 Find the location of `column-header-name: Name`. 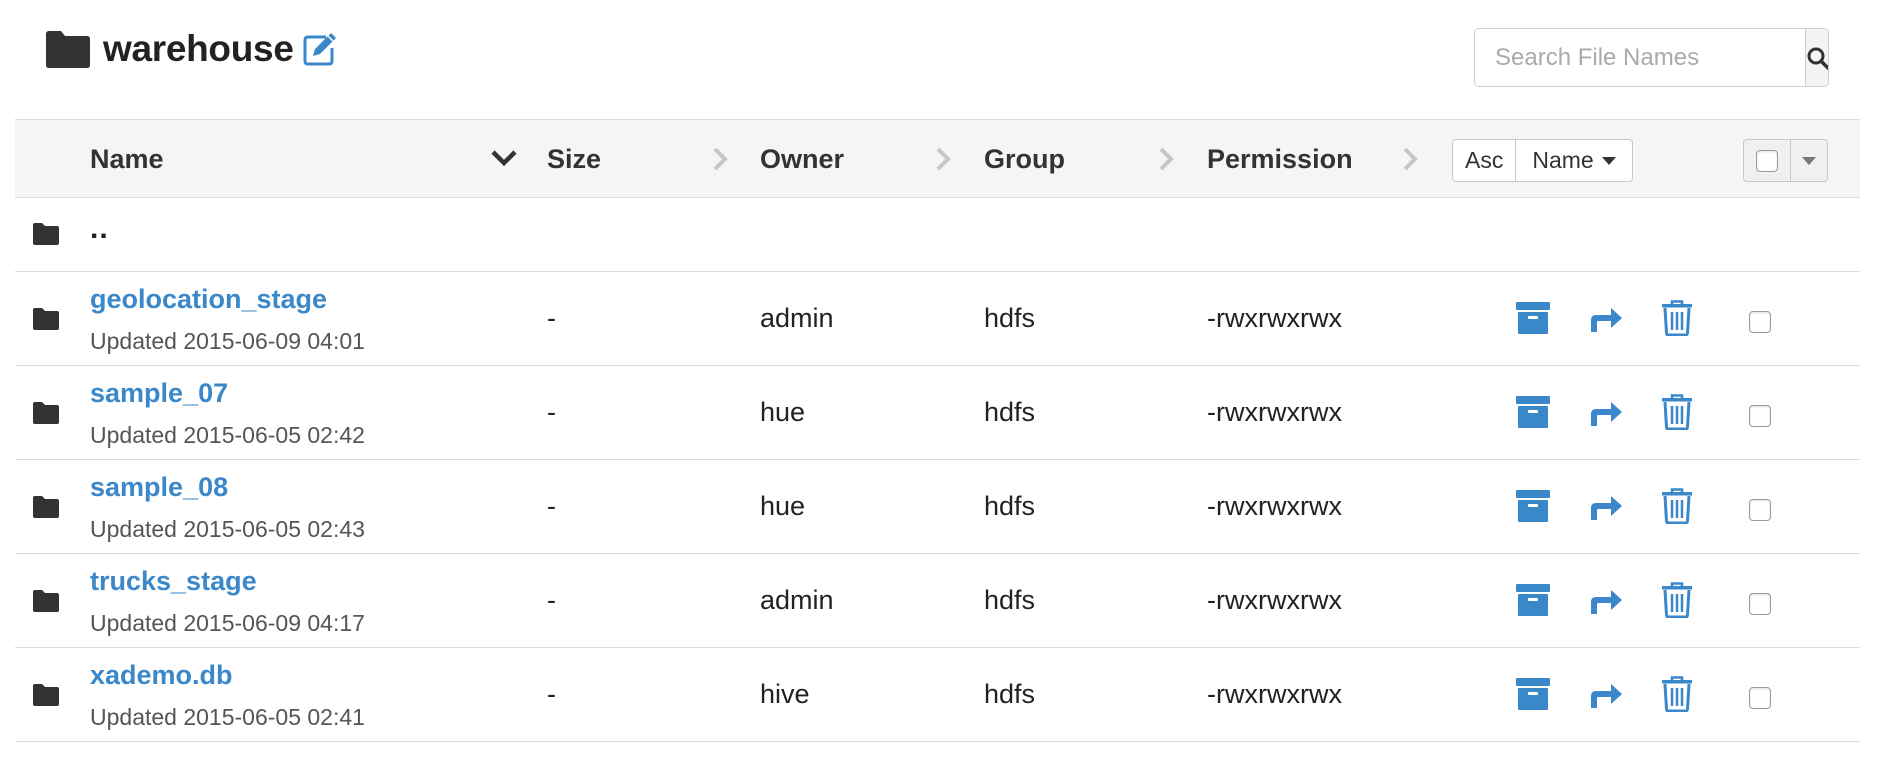

column-header-name: Name is located at coordinates (127, 159).